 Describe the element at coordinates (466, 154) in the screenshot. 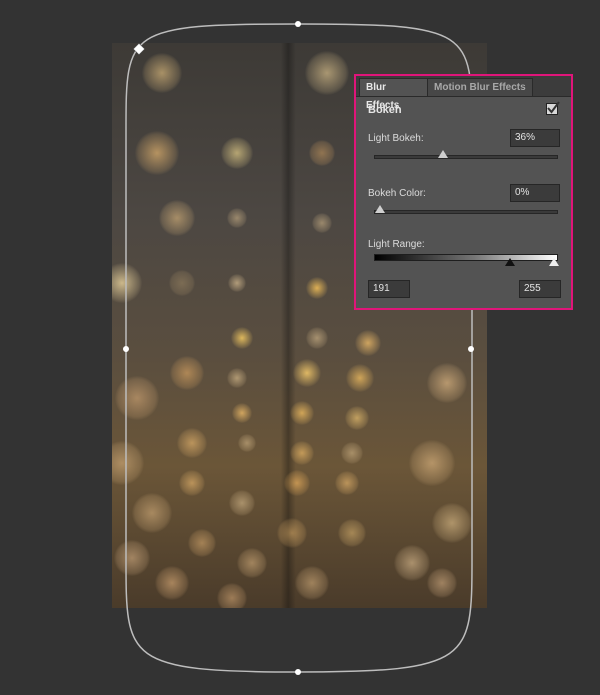

I see `light-bokeh-slider` at that location.